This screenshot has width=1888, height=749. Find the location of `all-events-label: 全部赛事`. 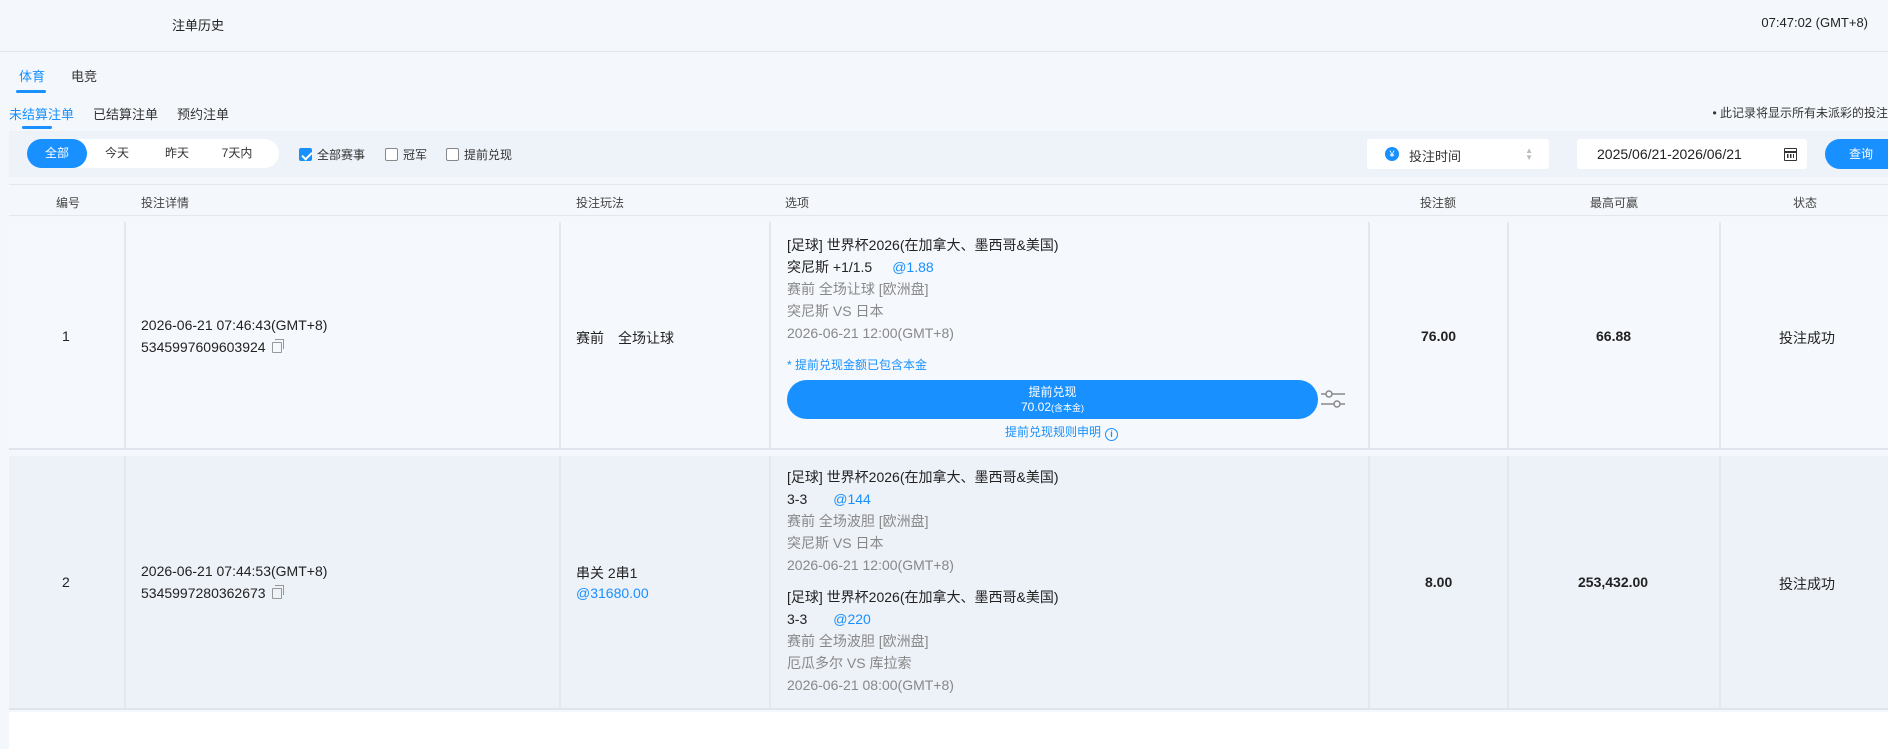

all-events-label: 全部赛事 is located at coordinates (341, 155).